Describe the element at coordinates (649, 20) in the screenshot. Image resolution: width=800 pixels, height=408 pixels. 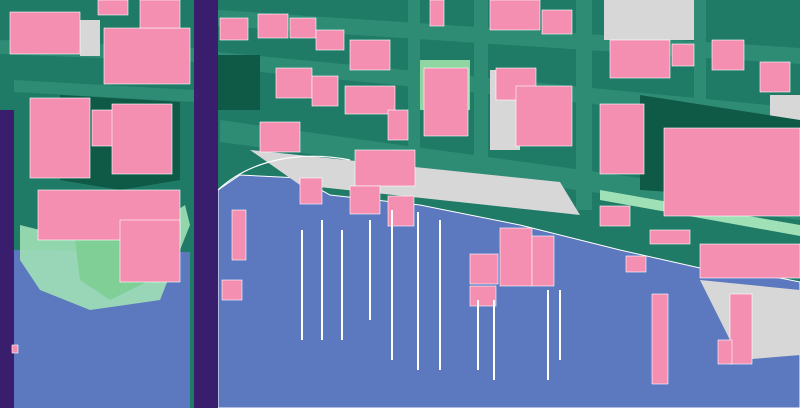
I see `paved-lot-top` at that location.